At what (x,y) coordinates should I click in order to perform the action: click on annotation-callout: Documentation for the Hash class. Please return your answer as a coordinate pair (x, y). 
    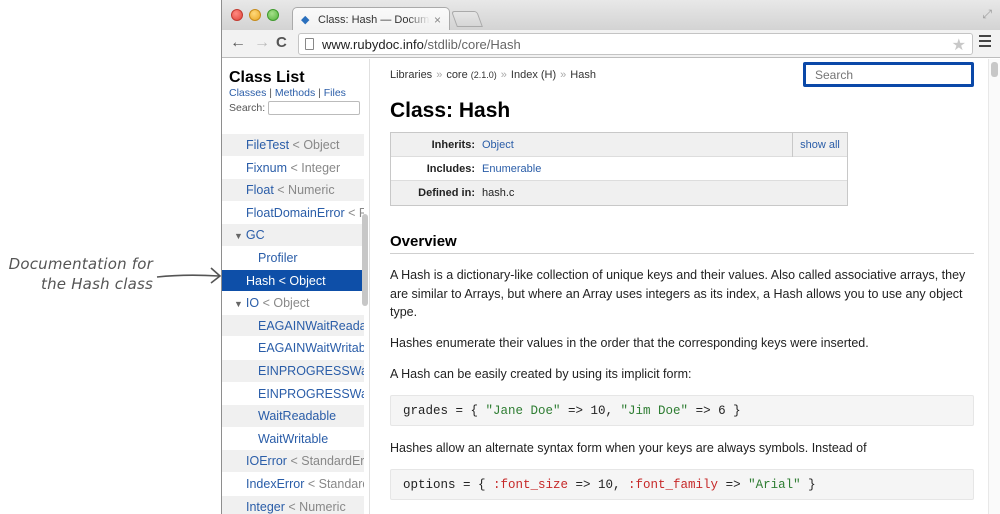
    Looking at the image, I should click on (112, 280).